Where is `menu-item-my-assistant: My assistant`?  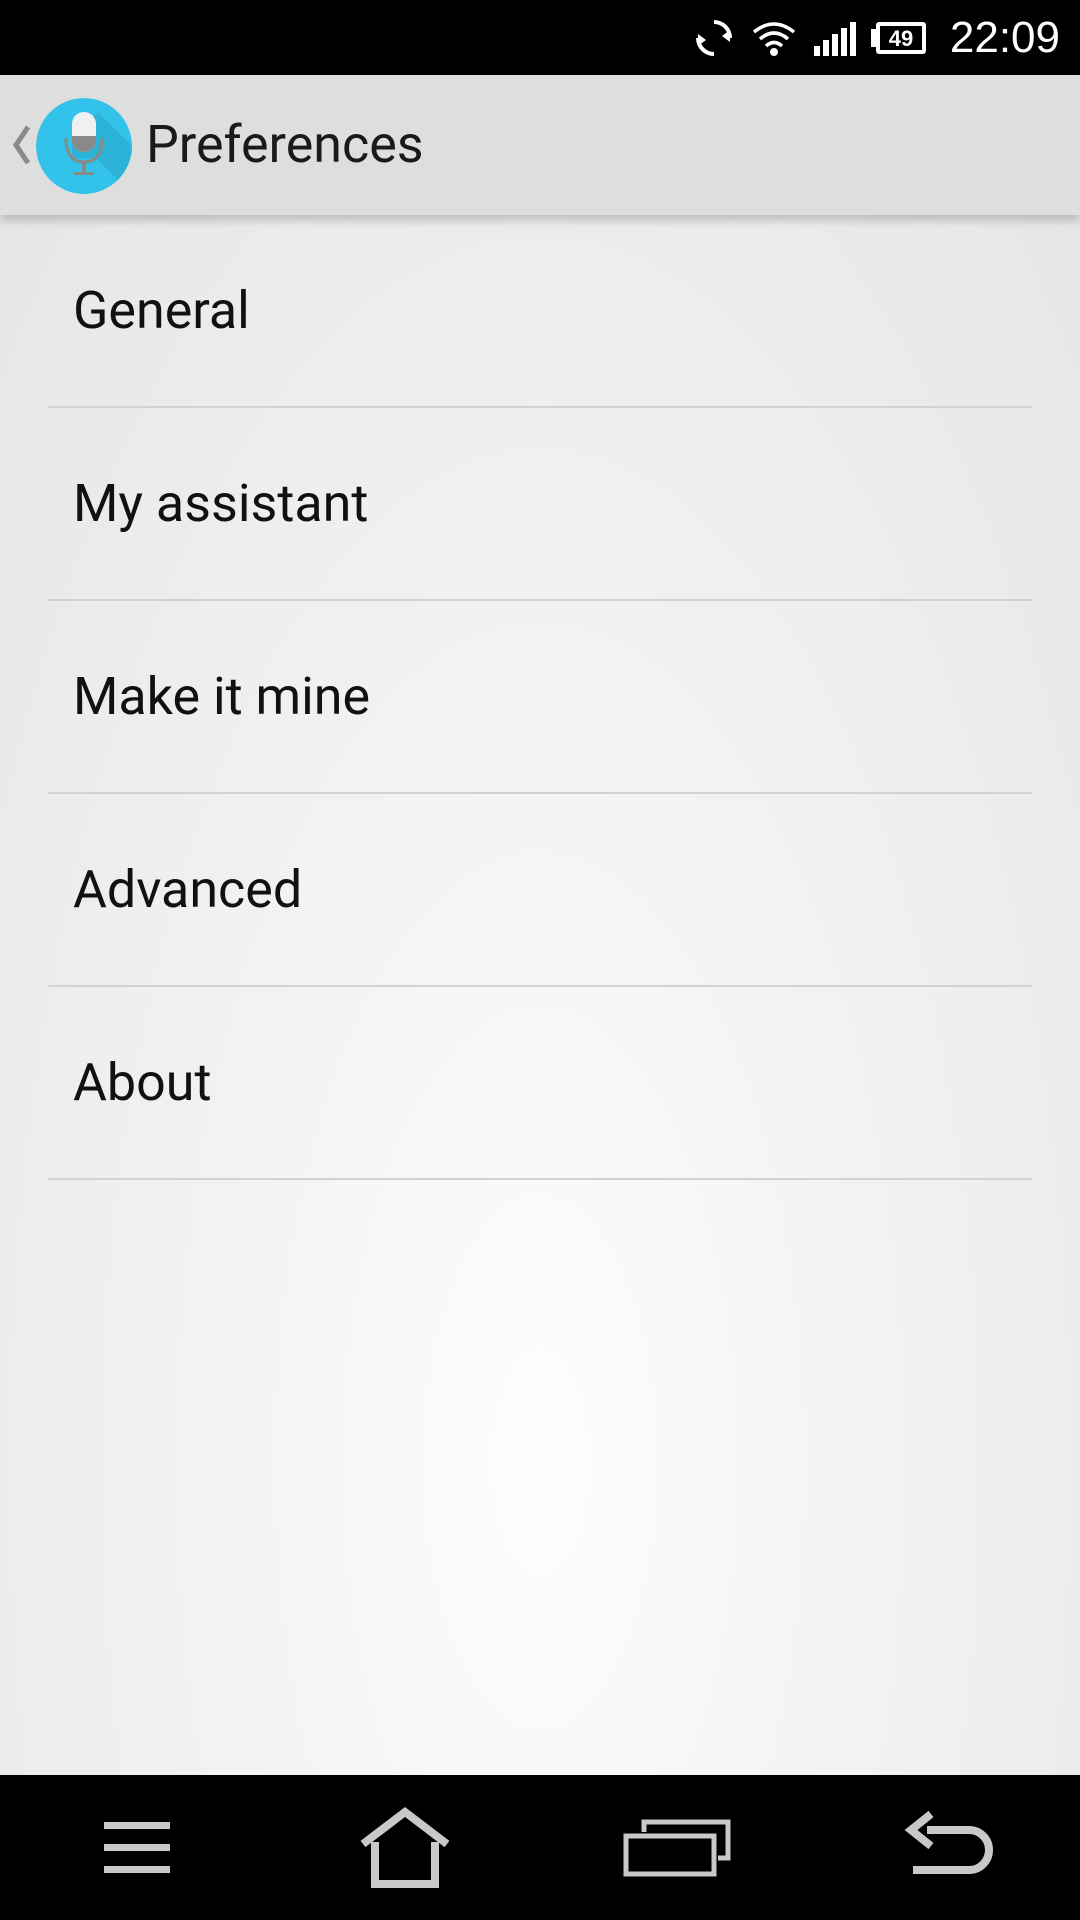 menu-item-my-assistant: My assistant is located at coordinates (540, 504).